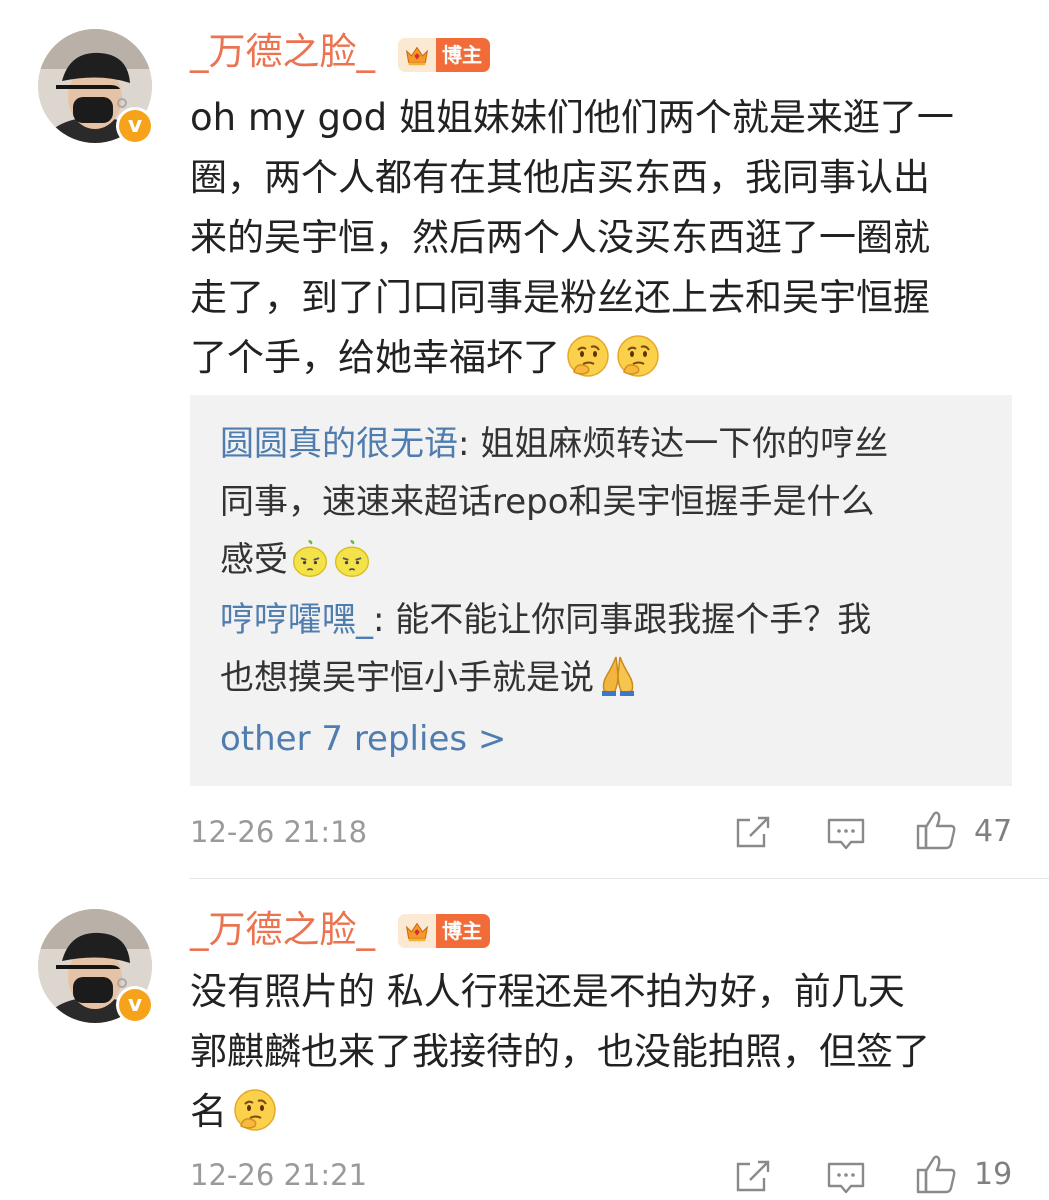  What do you see at coordinates (279, 832) in the screenshot?
I see `timestamp: 12-26 21:18` at bounding box center [279, 832].